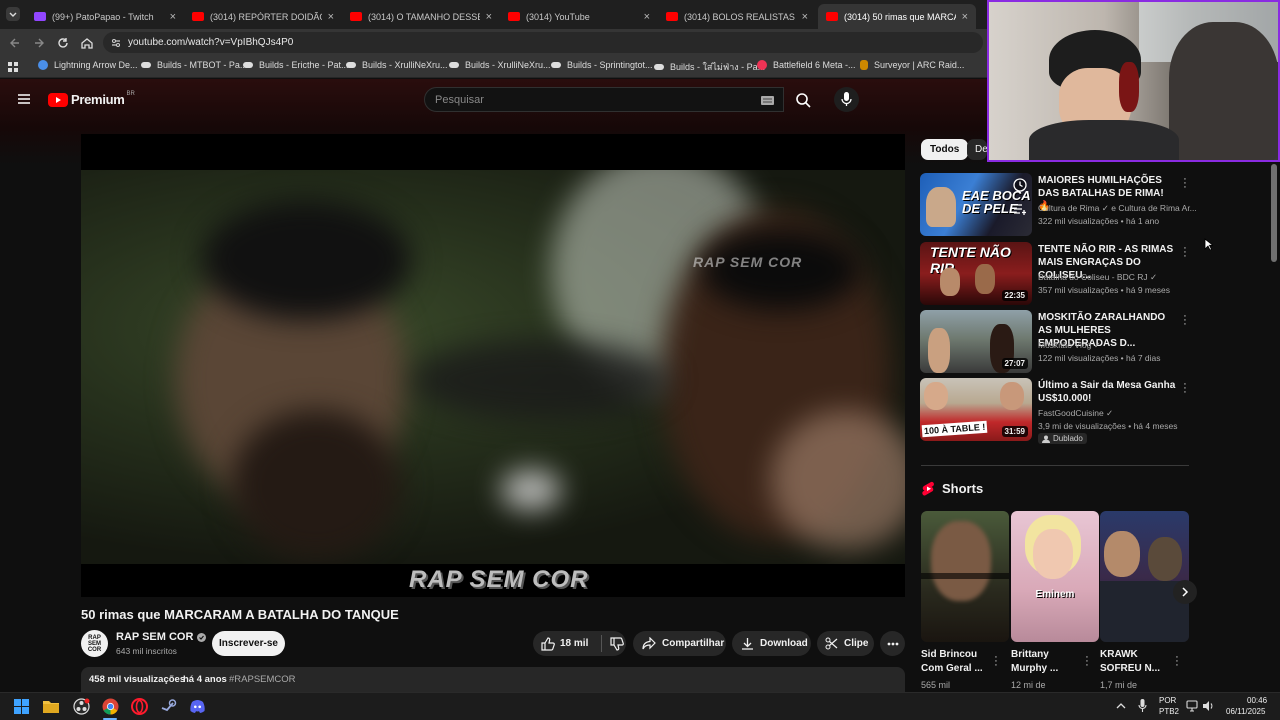 The image size is (1280, 720). Describe the element at coordinates (1075, 413) in the screenshot. I see `video-channel: FastGoodCuisine ✓` at that location.